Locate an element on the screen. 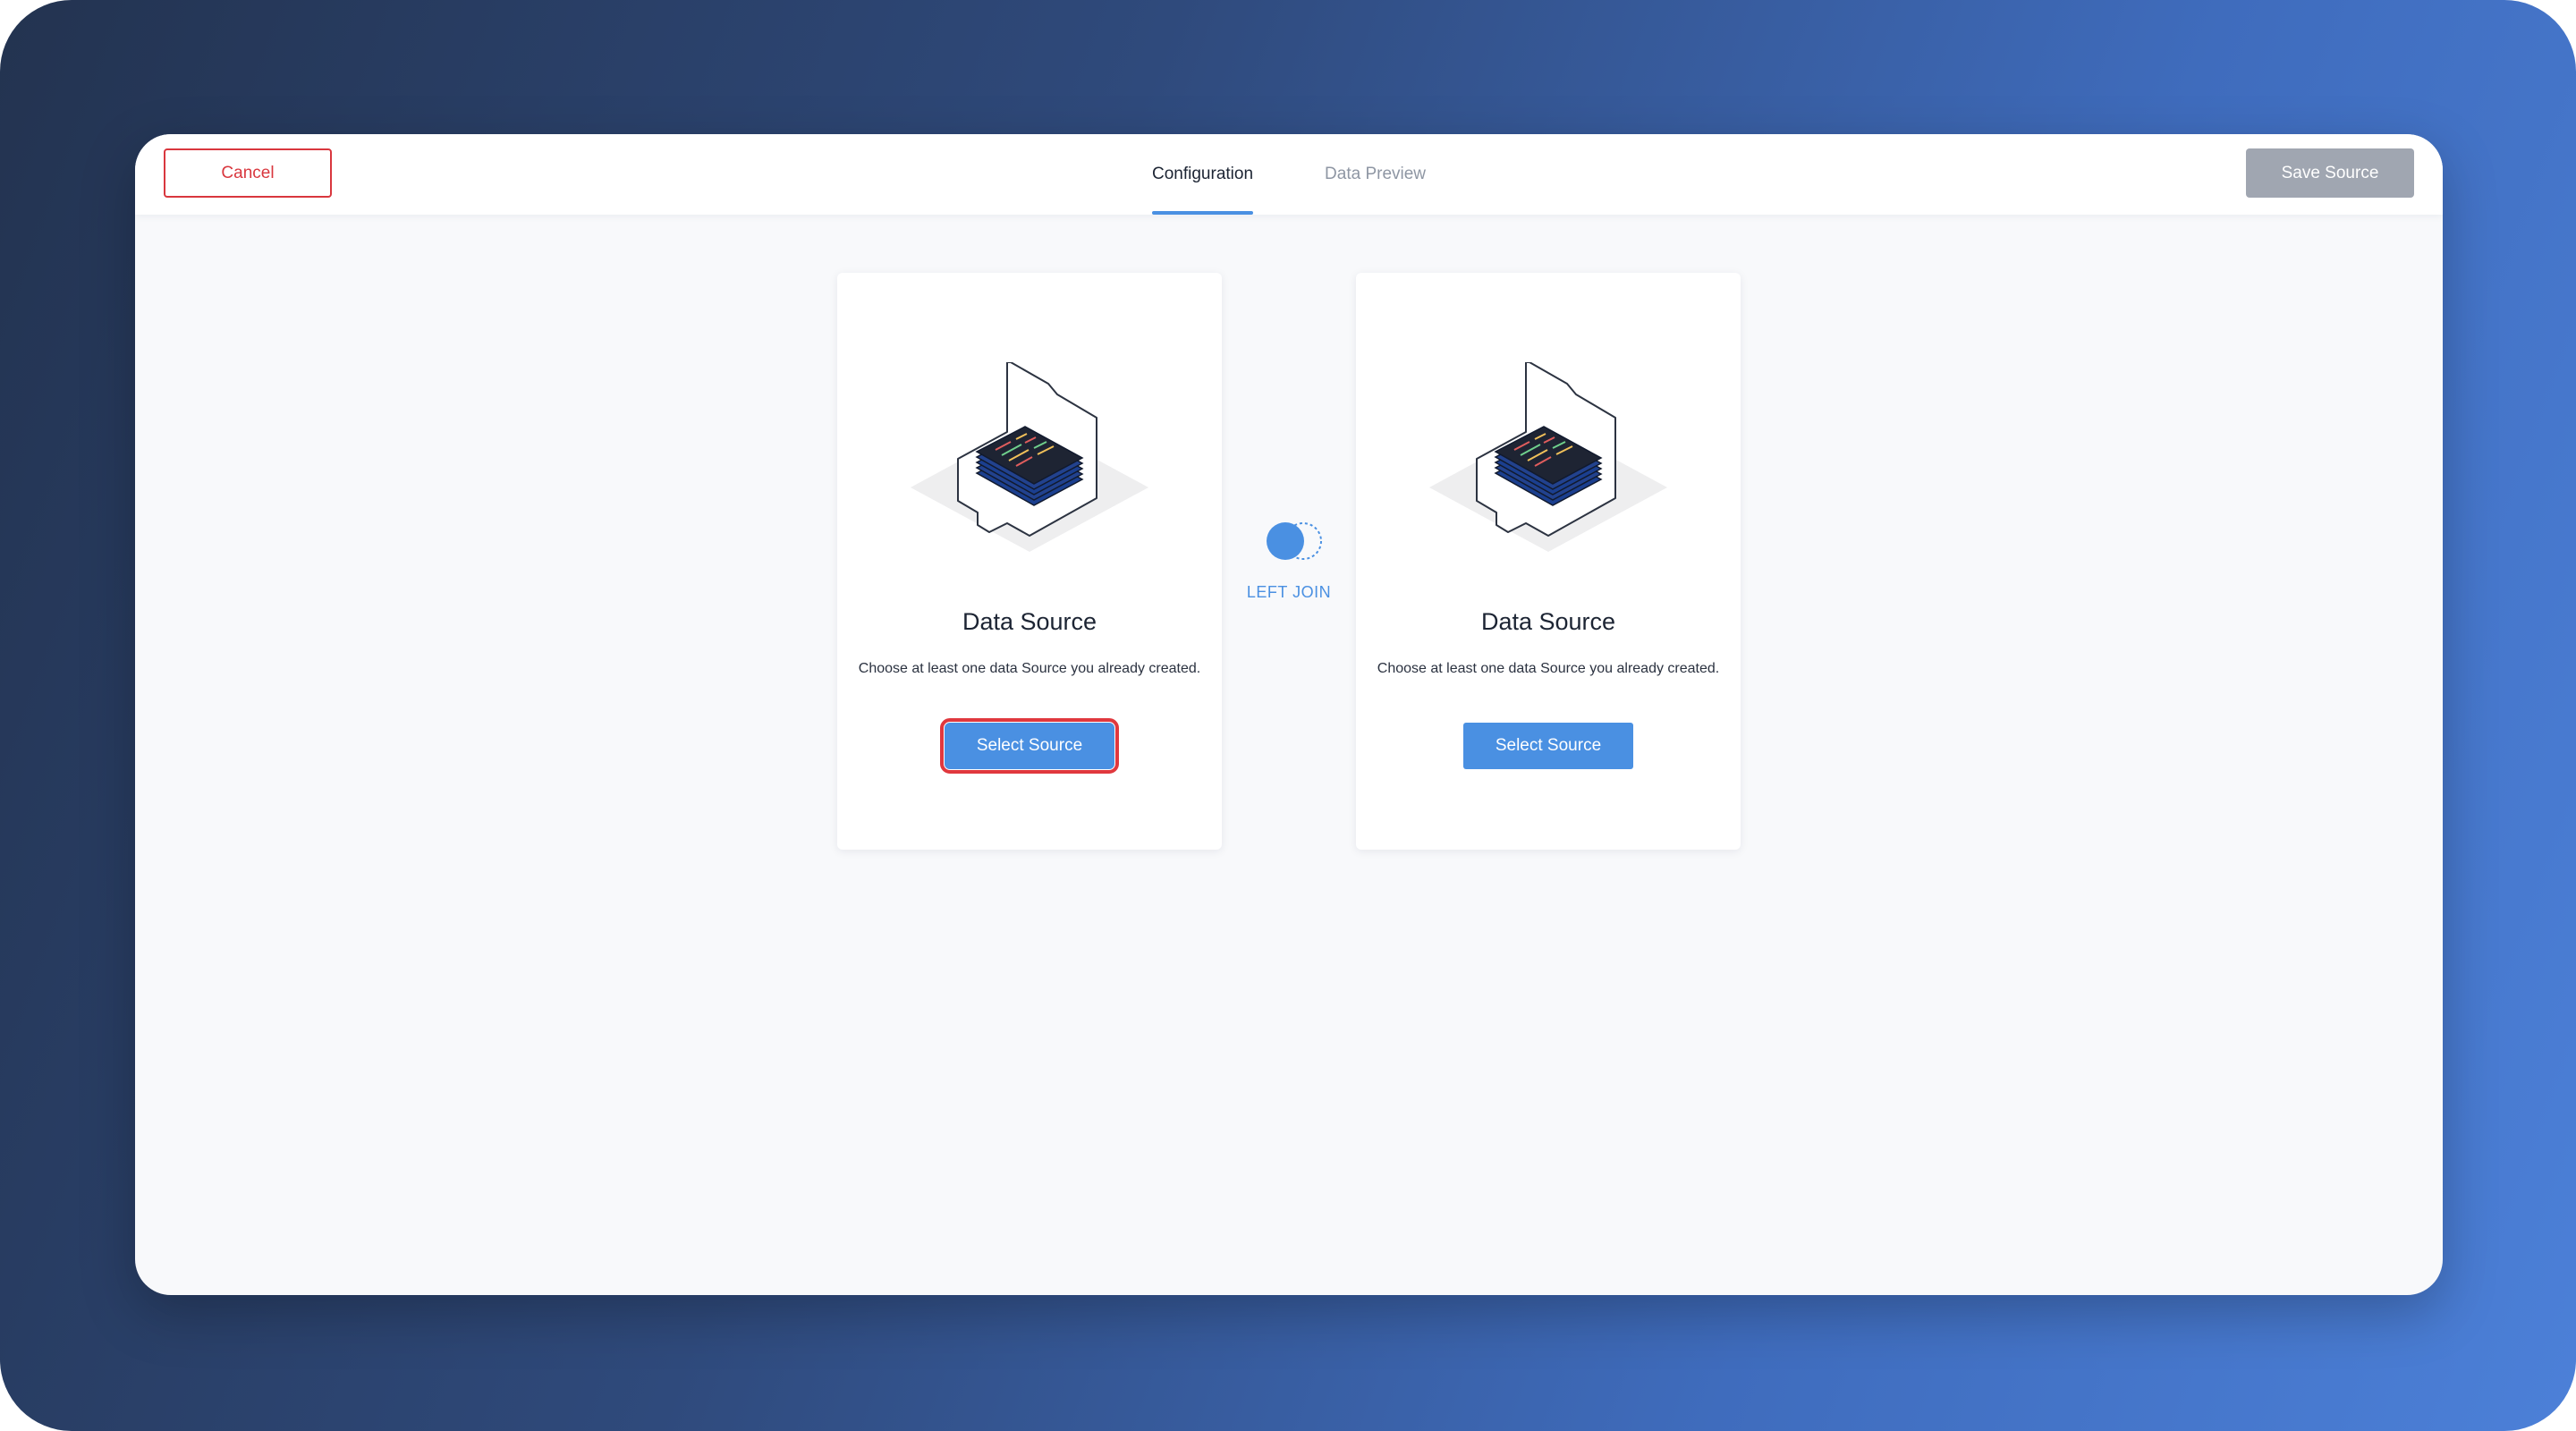 This screenshot has height=1431, width=2576. save-source-button: Save Source is located at coordinates (2330, 173).